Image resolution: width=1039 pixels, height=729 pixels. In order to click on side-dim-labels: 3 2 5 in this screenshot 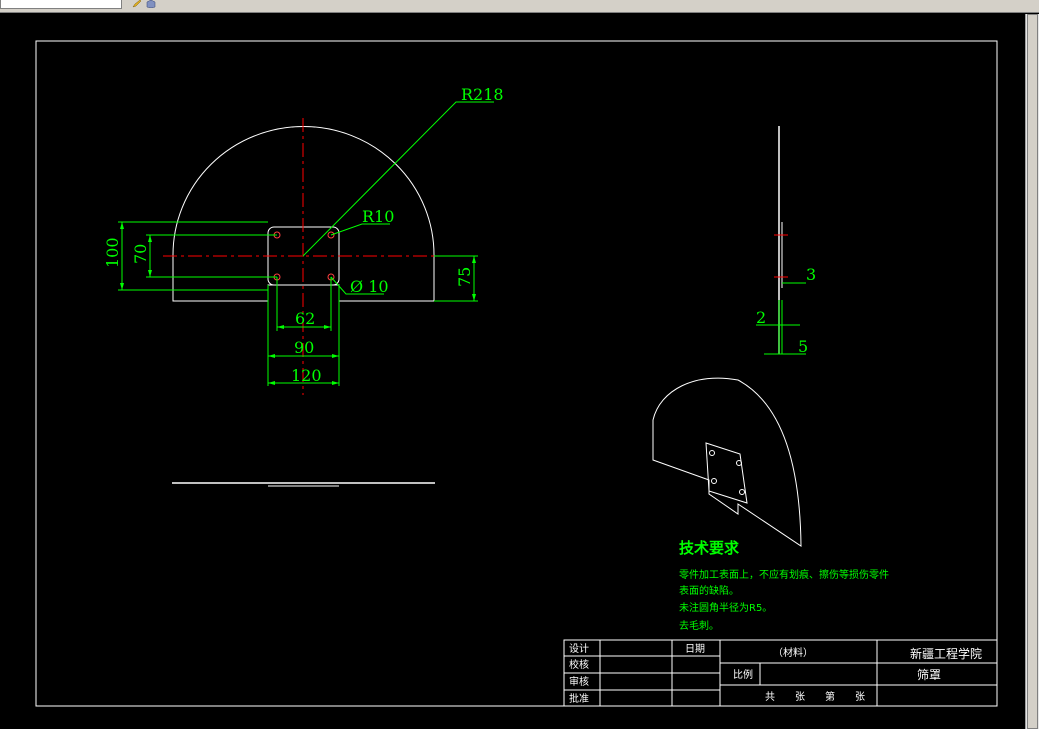, I will do `click(786, 310)`.